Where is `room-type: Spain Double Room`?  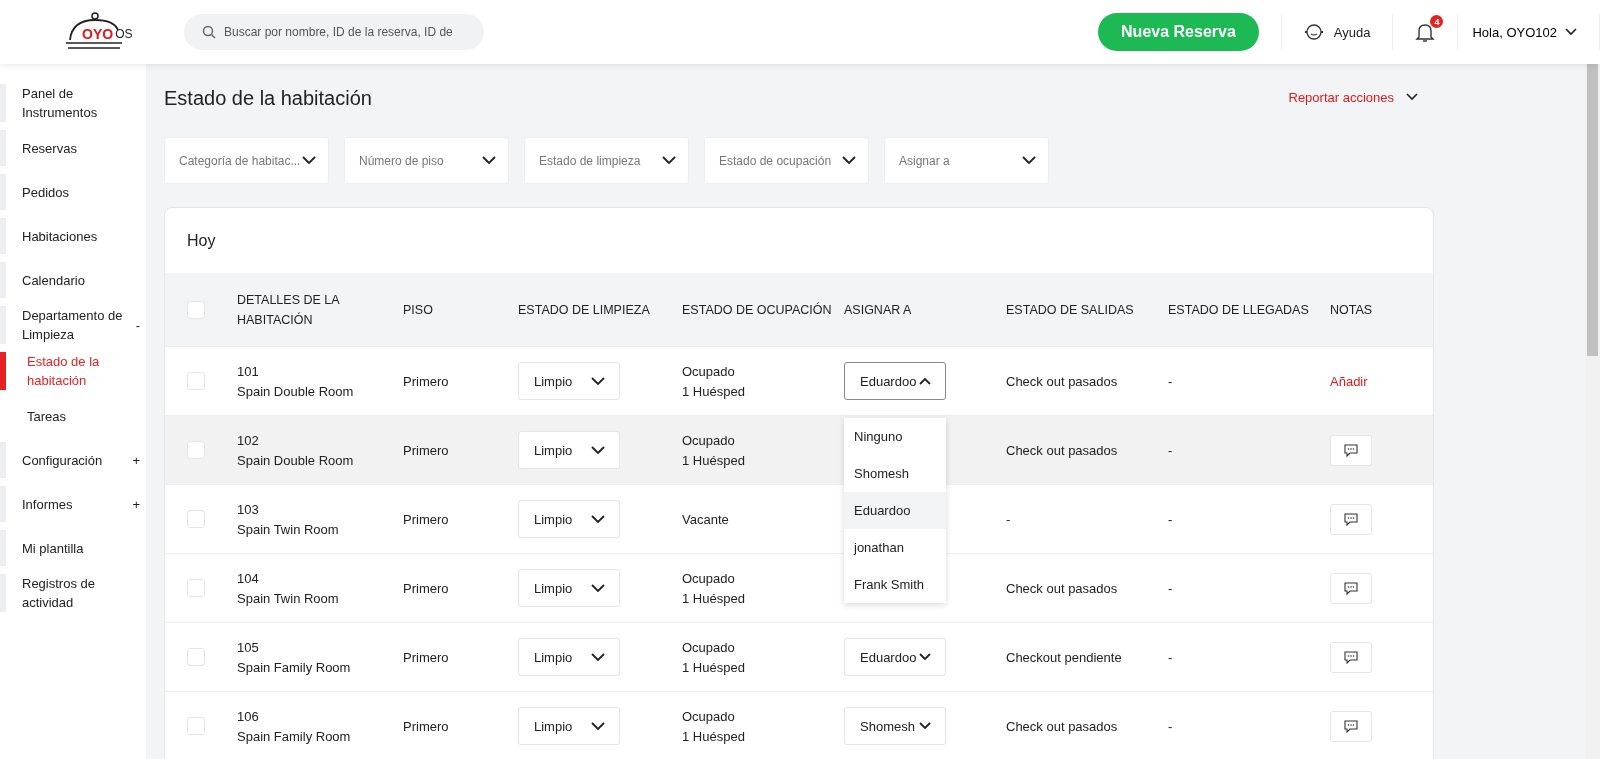
room-type: Spain Double Room is located at coordinates (295, 460).